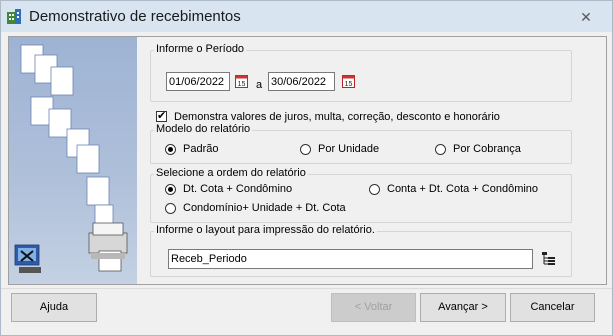  What do you see at coordinates (487, 149) in the screenshot?
I see `radio-por-cobranca-label: Por Cobrança` at bounding box center [487, 149].